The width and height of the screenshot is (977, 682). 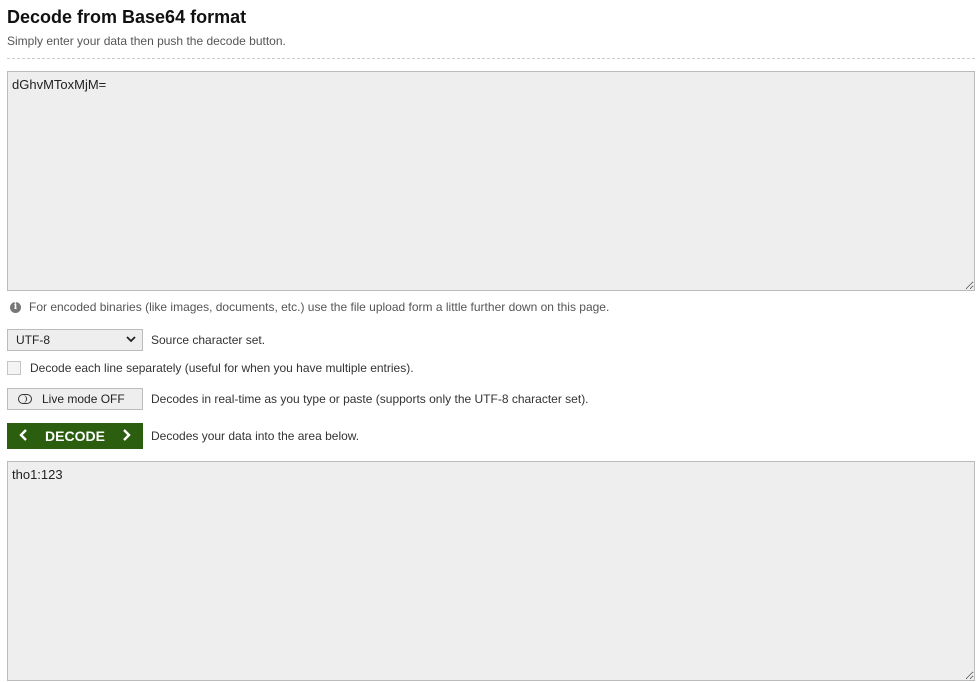 What do you see at coordinates (15, 307) in the screenshot?
I see `info-icon: i` at bounding box center [15, 307].